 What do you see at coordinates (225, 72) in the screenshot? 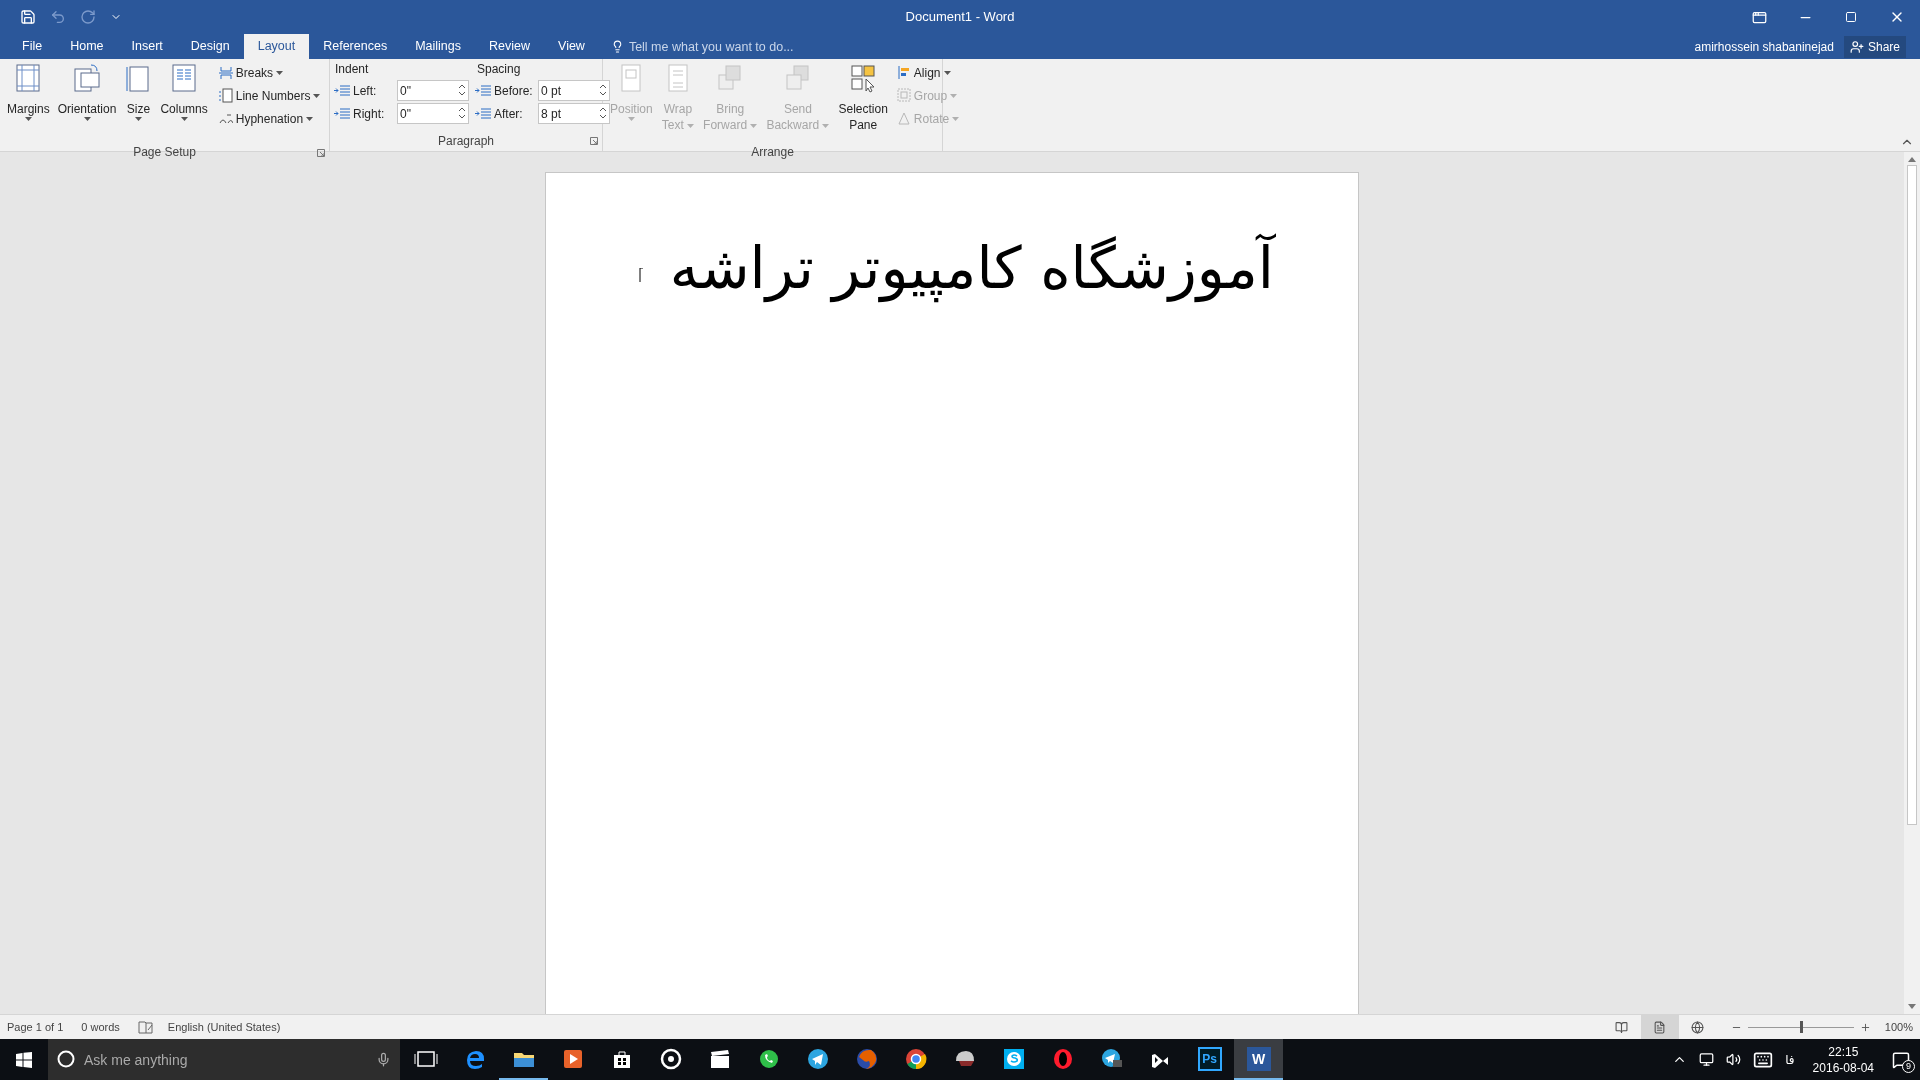
I see `page-break-icon` at bounding box center [225, 72].